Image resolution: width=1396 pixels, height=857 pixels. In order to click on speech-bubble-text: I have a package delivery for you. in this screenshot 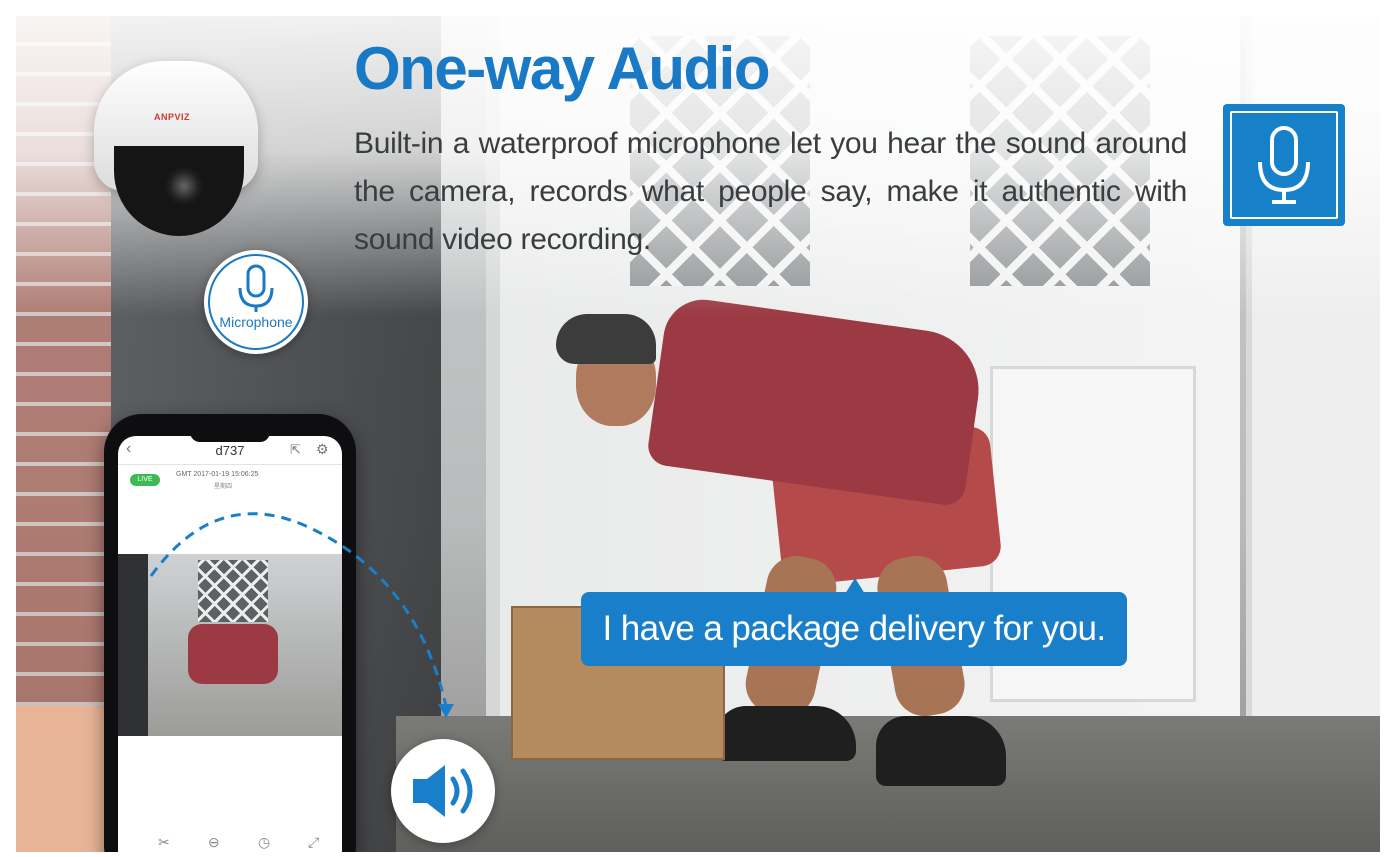, I will do `click(854, 628)`.